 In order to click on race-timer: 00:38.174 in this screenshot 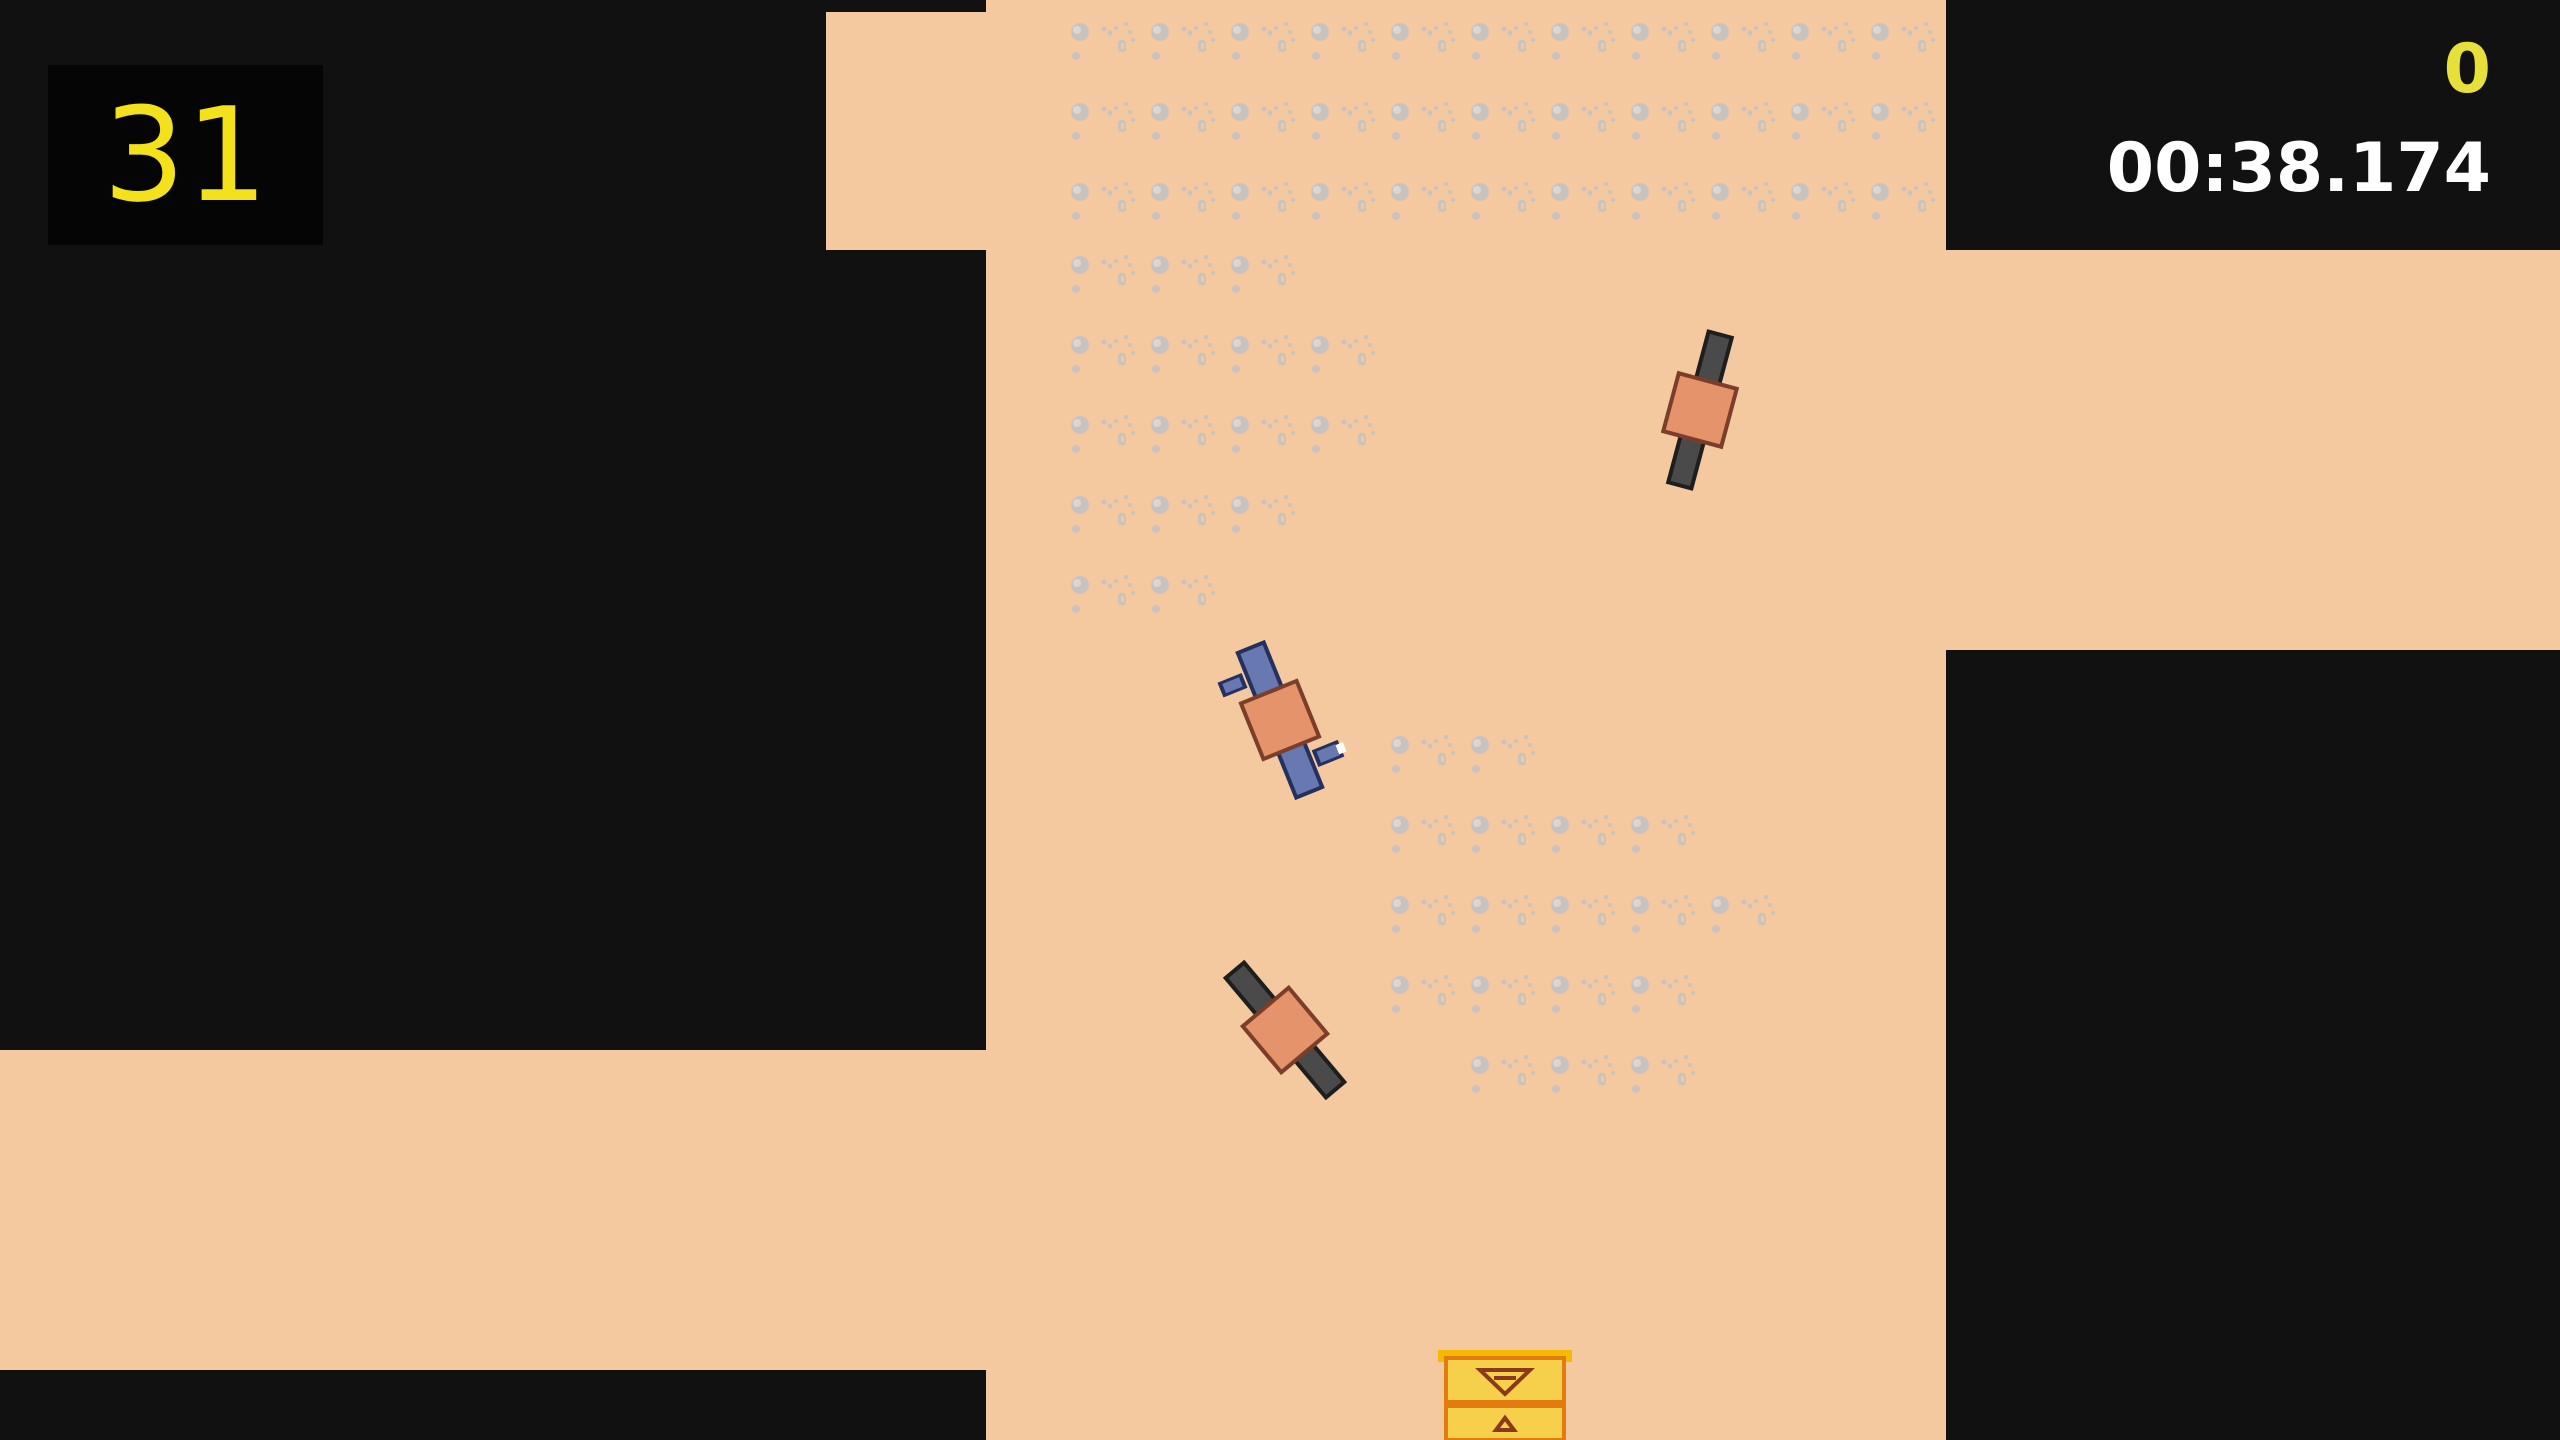, I will do `click(2298, 168)`.